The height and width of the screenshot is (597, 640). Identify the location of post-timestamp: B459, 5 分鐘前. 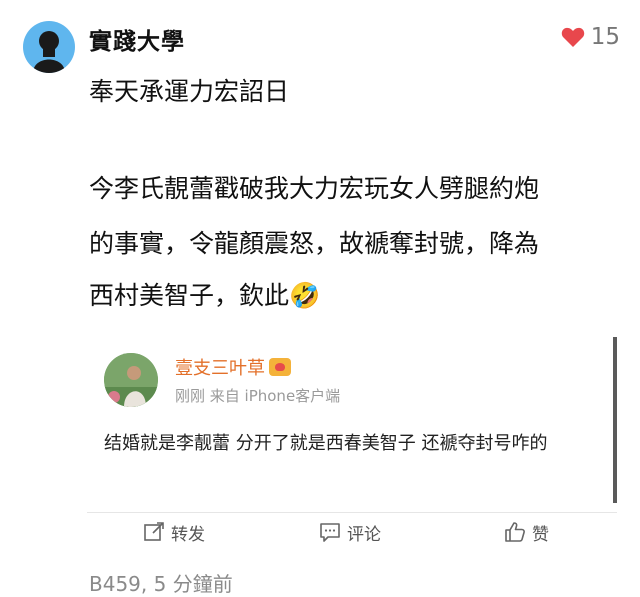
(161, 584).